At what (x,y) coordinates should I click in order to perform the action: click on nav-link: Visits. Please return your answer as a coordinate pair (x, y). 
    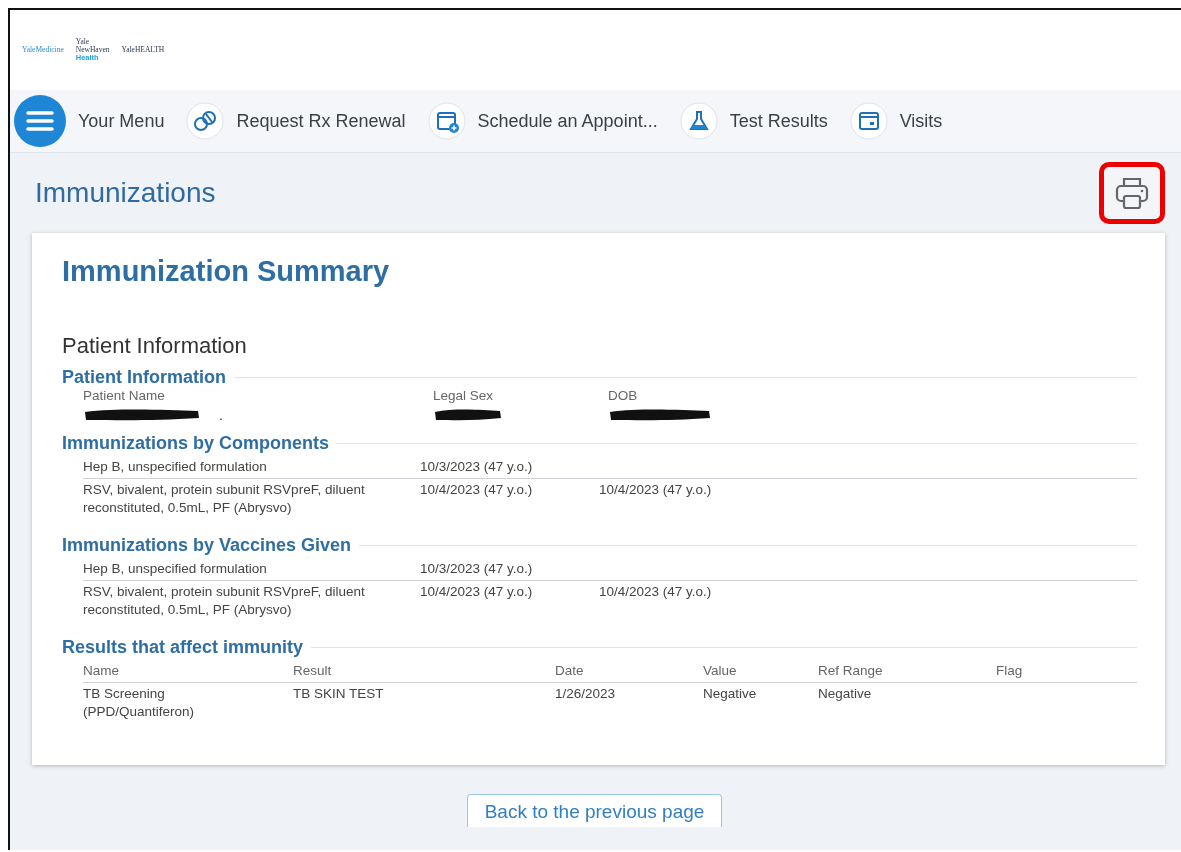
    Looking at the image, I should click on (921, 121).